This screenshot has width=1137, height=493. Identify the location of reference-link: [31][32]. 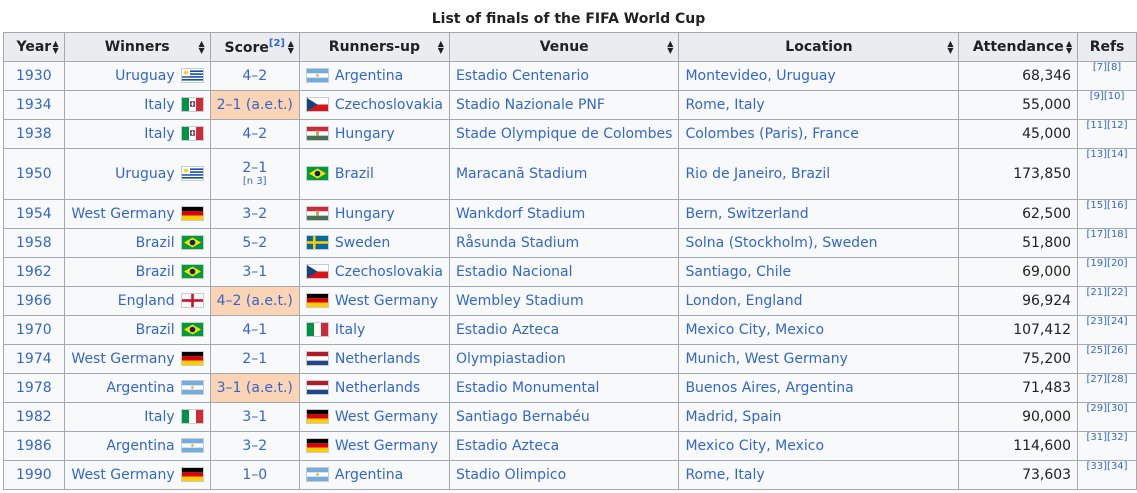
(1107, 437).